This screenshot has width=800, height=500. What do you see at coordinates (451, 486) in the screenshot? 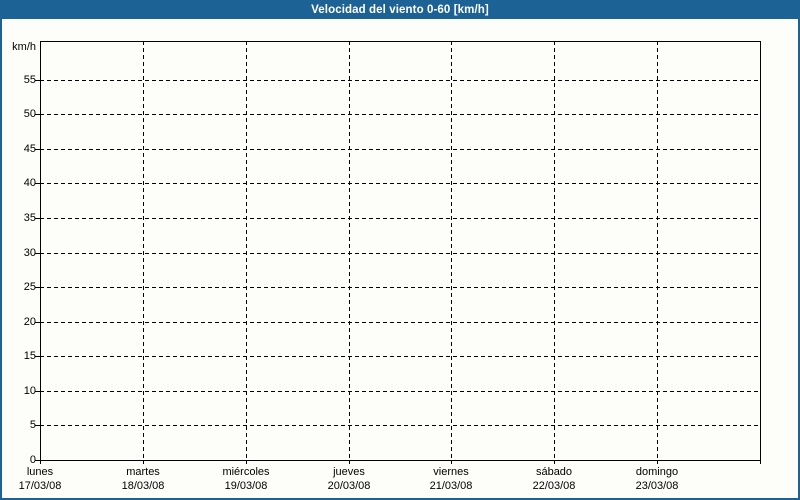
I see `date-label: 21/03/08` at bounding box center [451, 486].